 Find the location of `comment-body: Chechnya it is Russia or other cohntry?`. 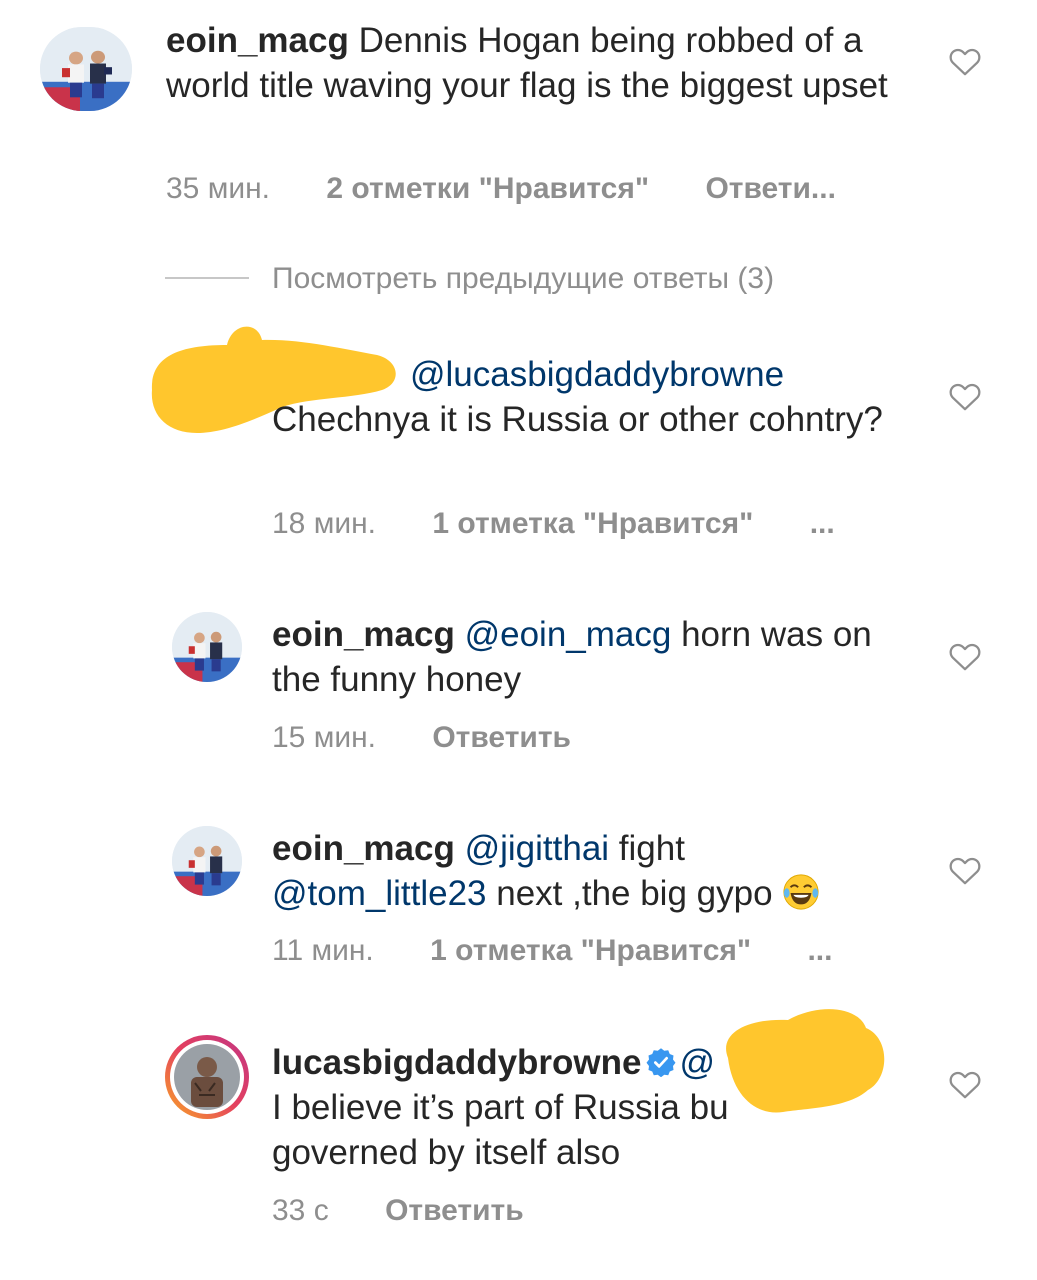

comment-body: Chechnya it is Russia or other cohntry? is located at coordinates (577, 419).